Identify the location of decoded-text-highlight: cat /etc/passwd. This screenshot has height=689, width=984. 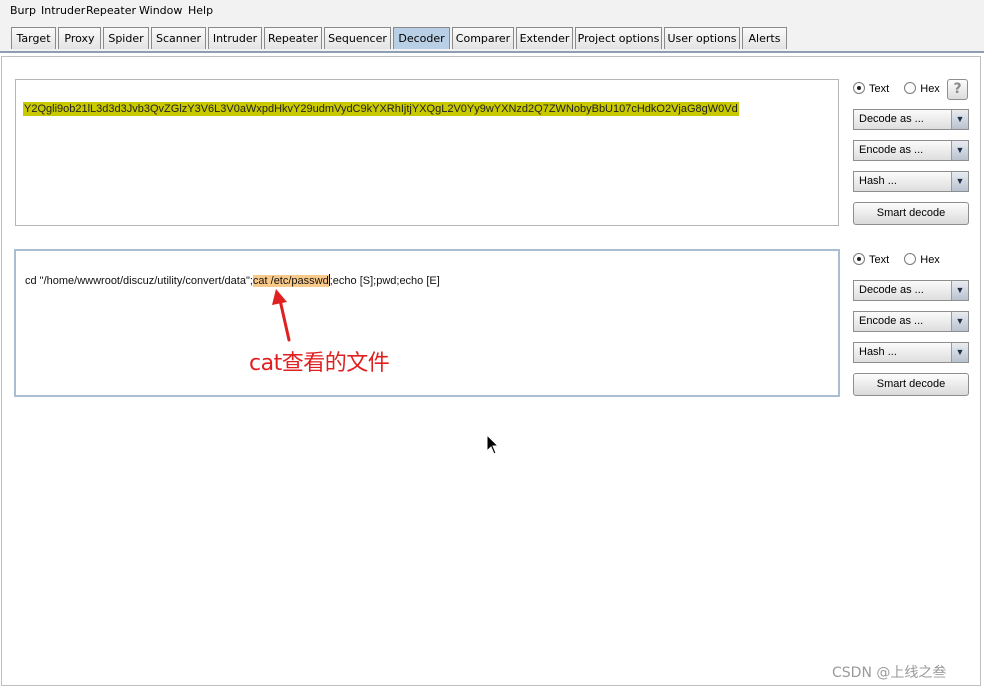
(290, 281).